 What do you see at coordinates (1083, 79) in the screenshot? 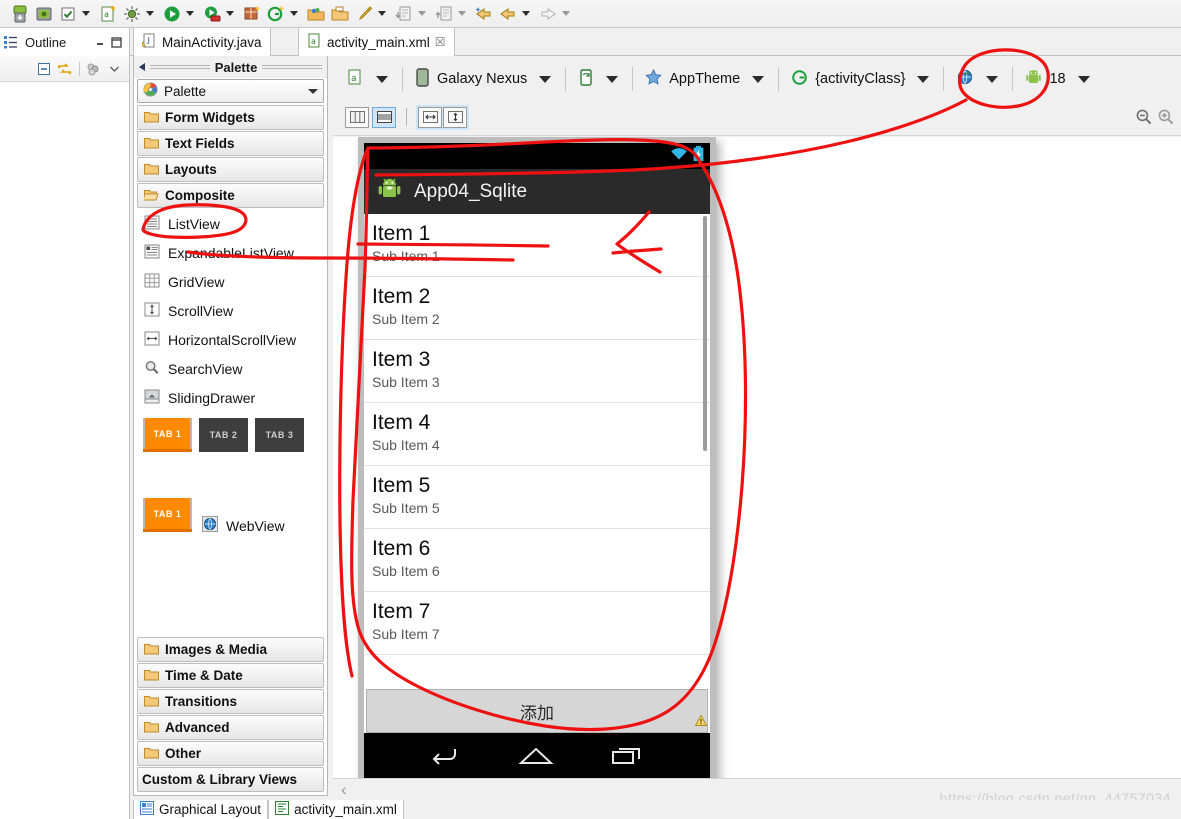
I see `api-level-chooser-caret` at bounding box center [1083, 79].